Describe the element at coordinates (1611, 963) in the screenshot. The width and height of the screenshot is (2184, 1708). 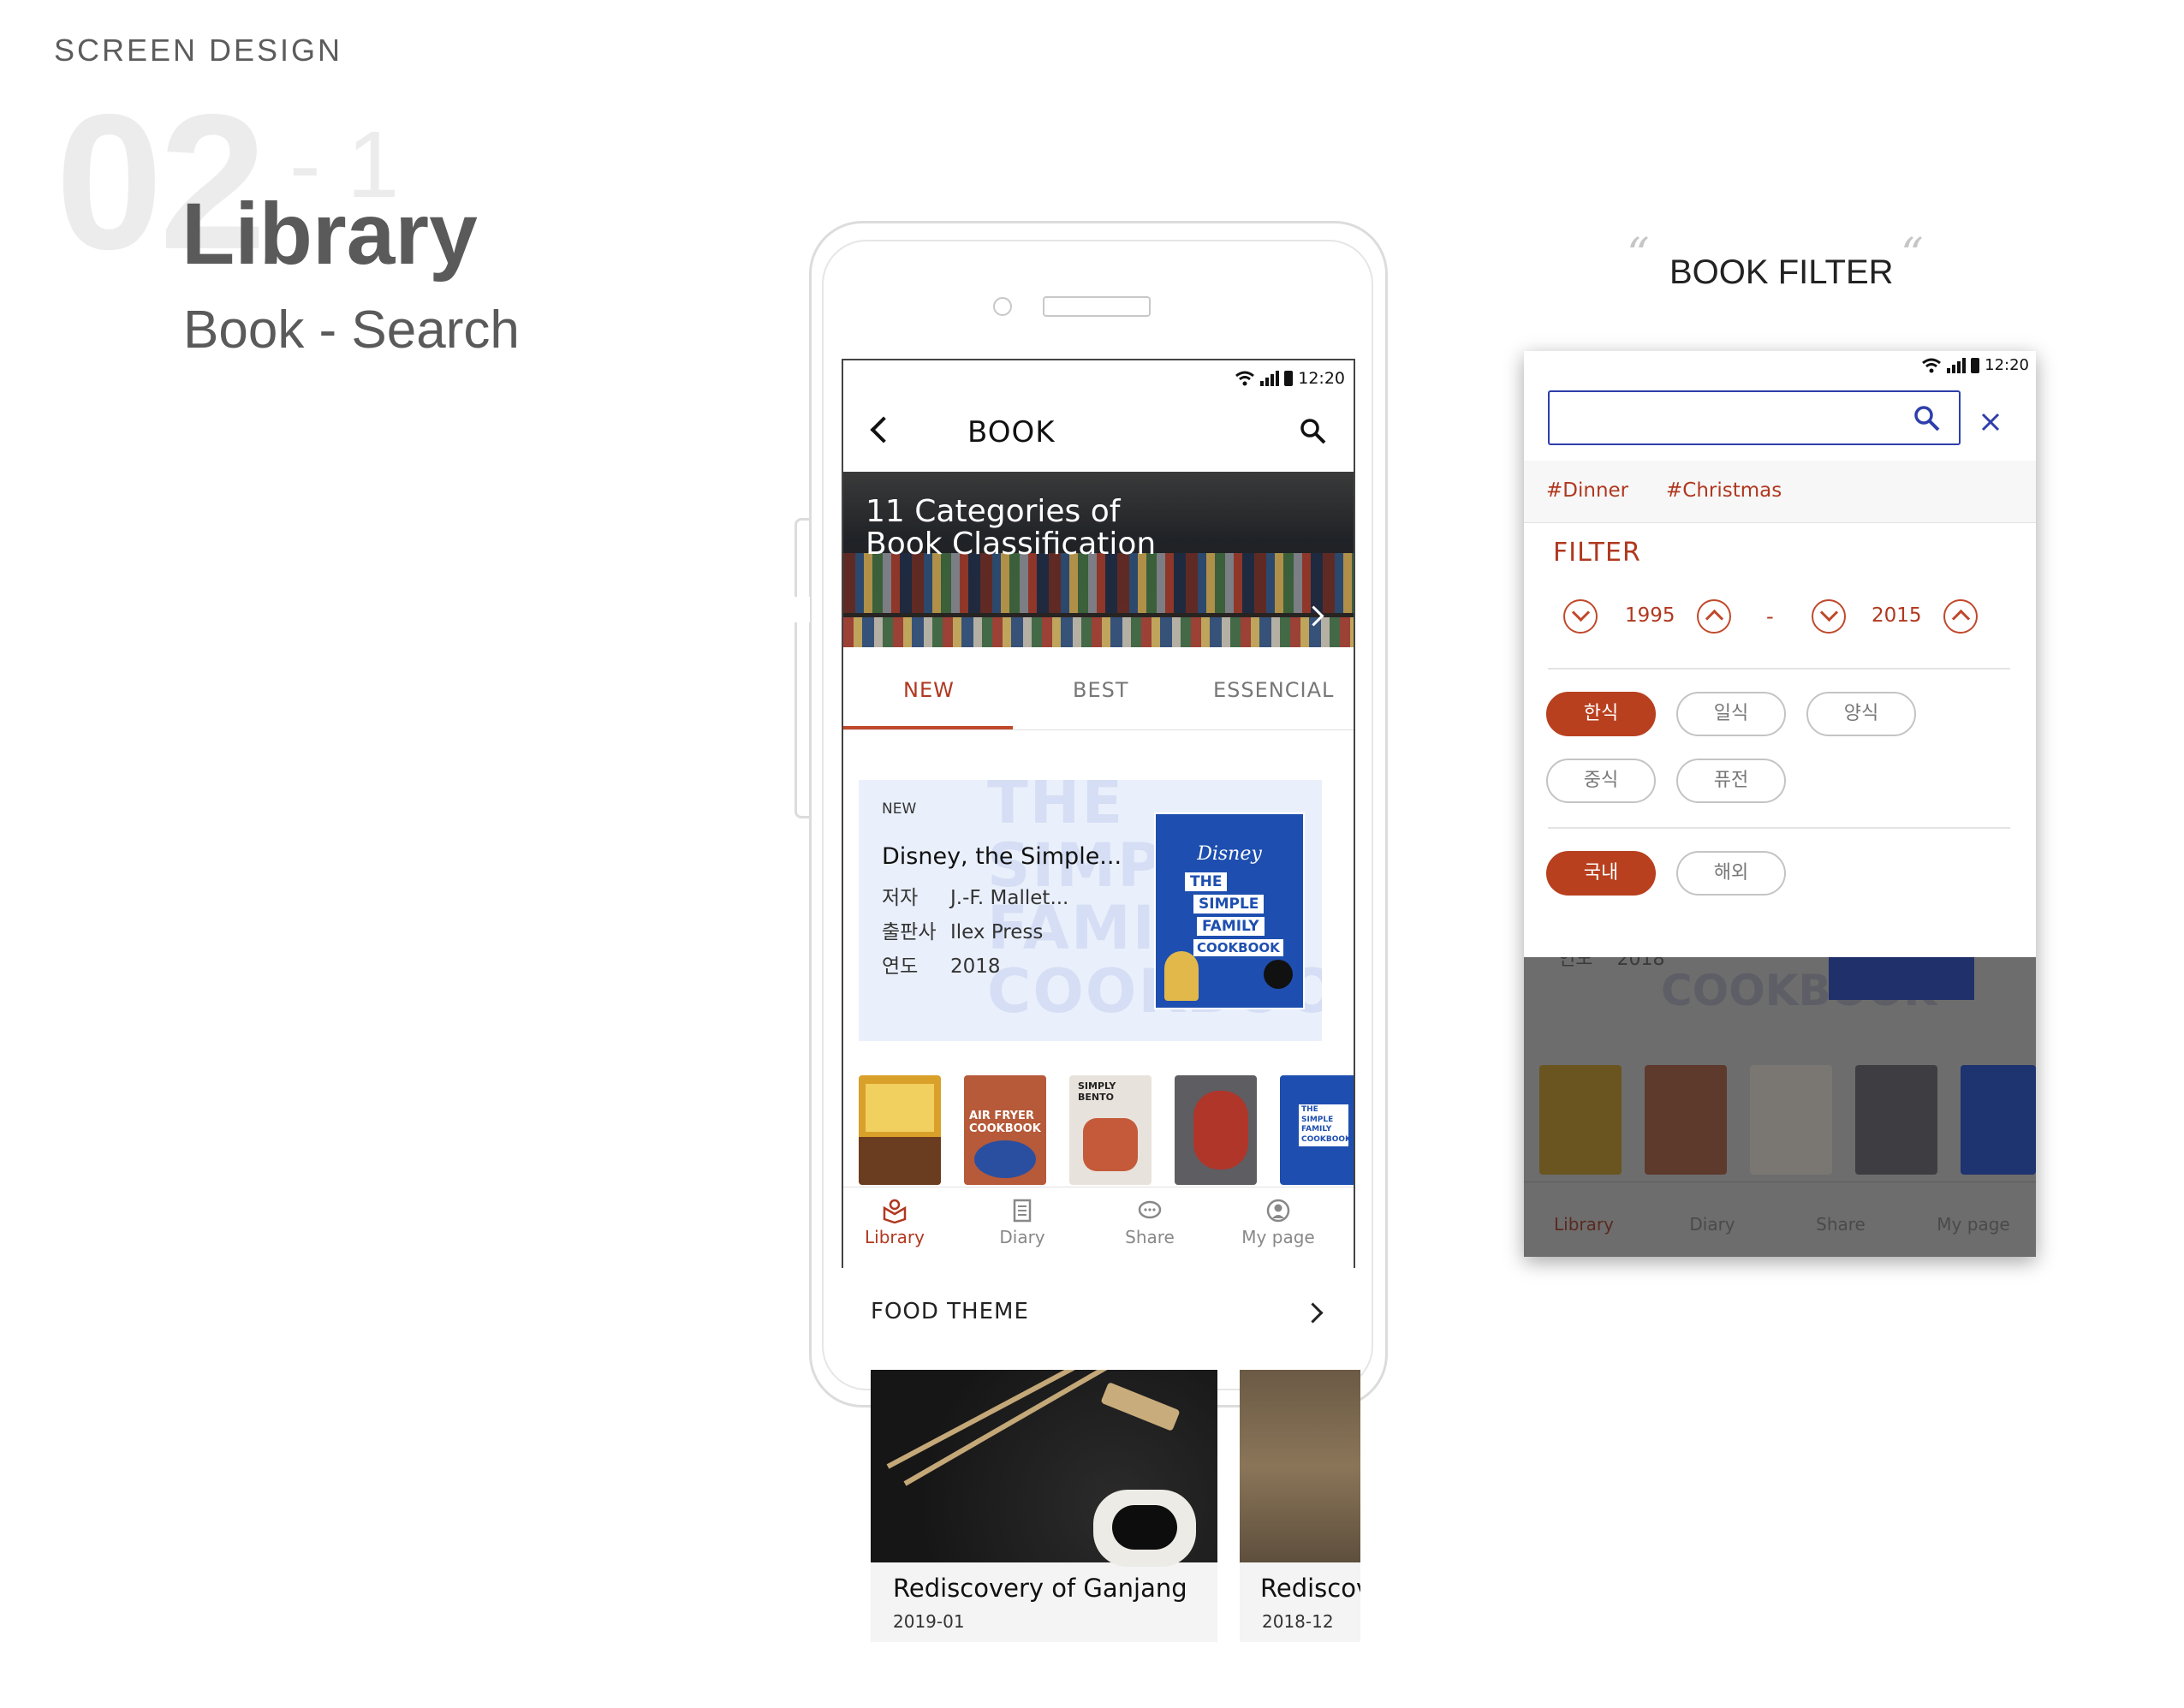
I see `dimmed-year-row: 연도 2018` at that location.